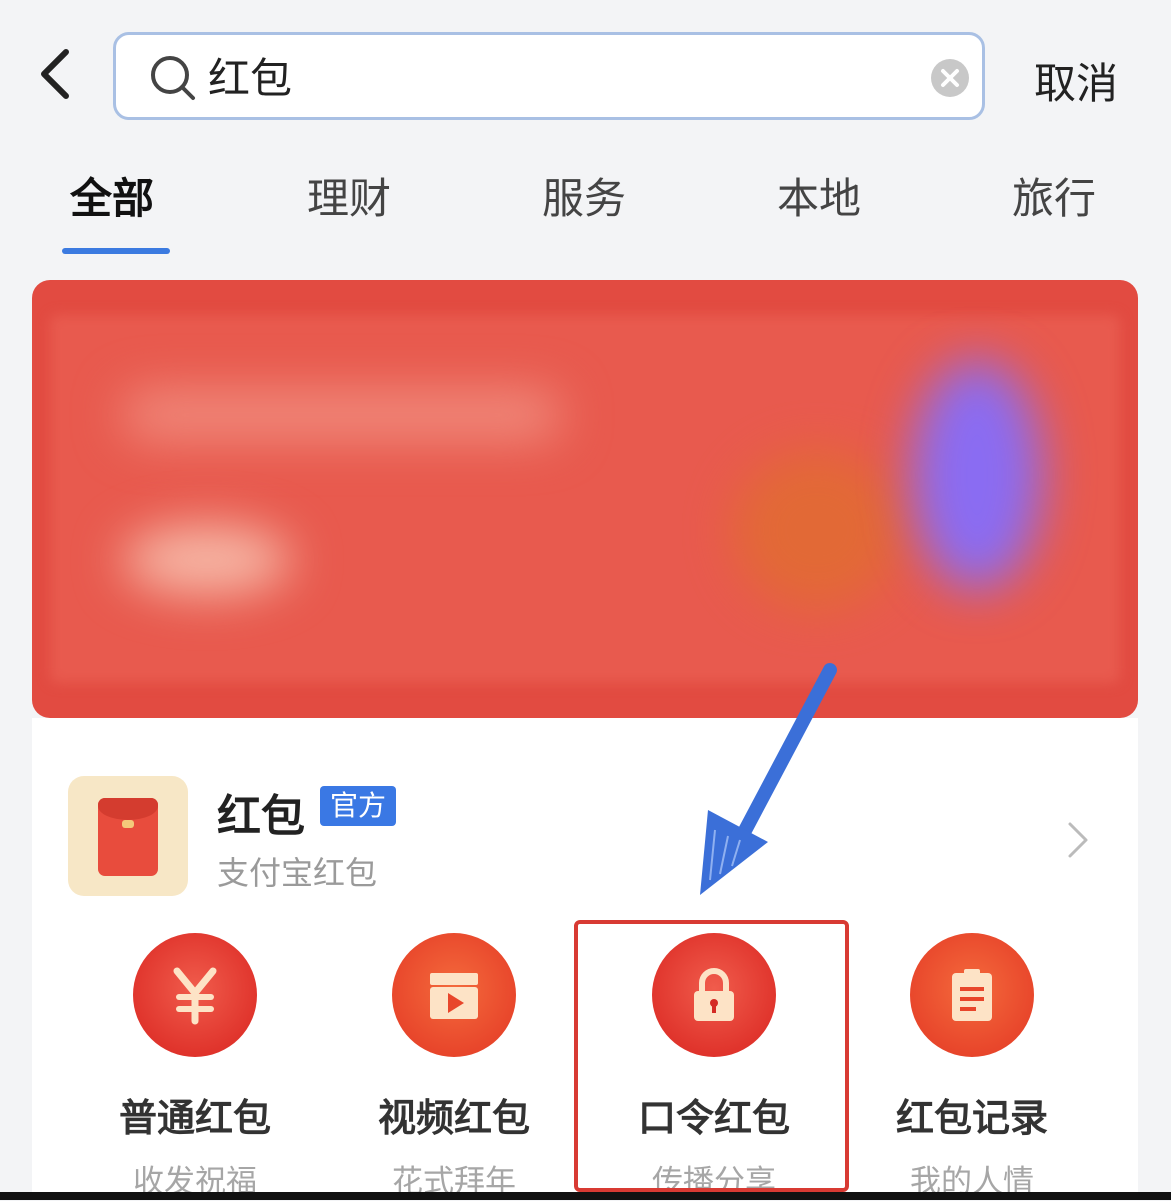 Image resolution: width=1171 pixels, height=1201 pixels. I want to click on envelope-seal, so click(128, 824).